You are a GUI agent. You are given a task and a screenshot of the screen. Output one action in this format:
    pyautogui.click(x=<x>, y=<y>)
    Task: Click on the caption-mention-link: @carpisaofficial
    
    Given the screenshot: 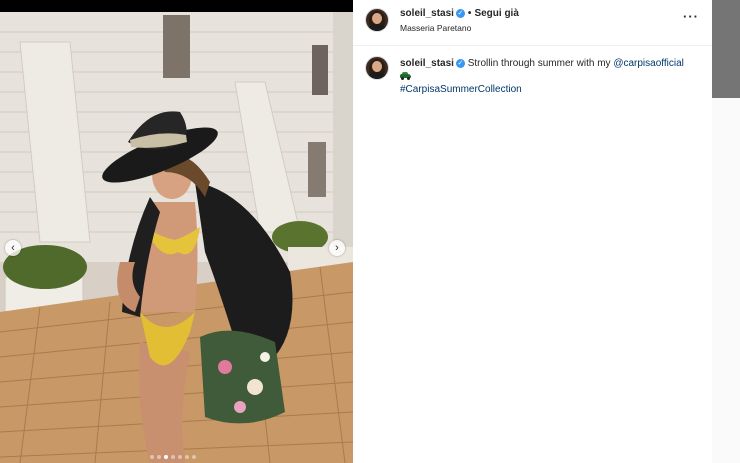 What is the action you would take?
    pyautogui.click(x=648, y=63)
    